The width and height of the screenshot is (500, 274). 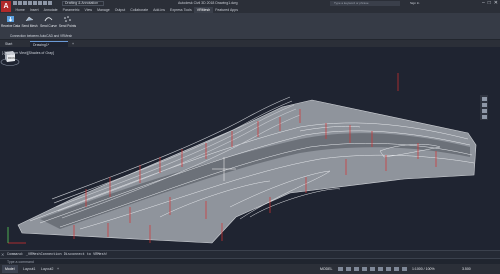 What do you see at coordinates (15, 3) in the screenshot?
I see `new-icon` at bounding box center [15, 3].